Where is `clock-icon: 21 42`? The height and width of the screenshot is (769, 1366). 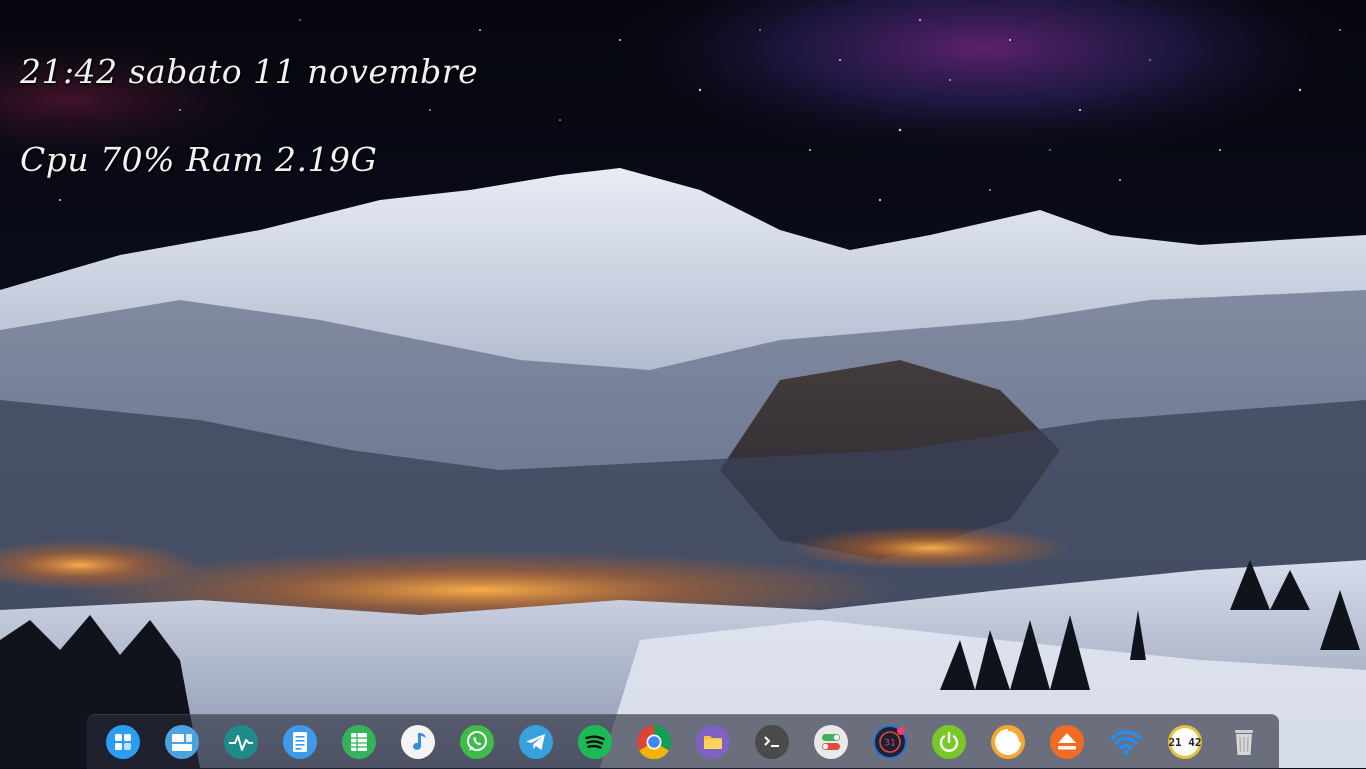 clock-icon: 21 42 is located at coordinates (1185, 742).